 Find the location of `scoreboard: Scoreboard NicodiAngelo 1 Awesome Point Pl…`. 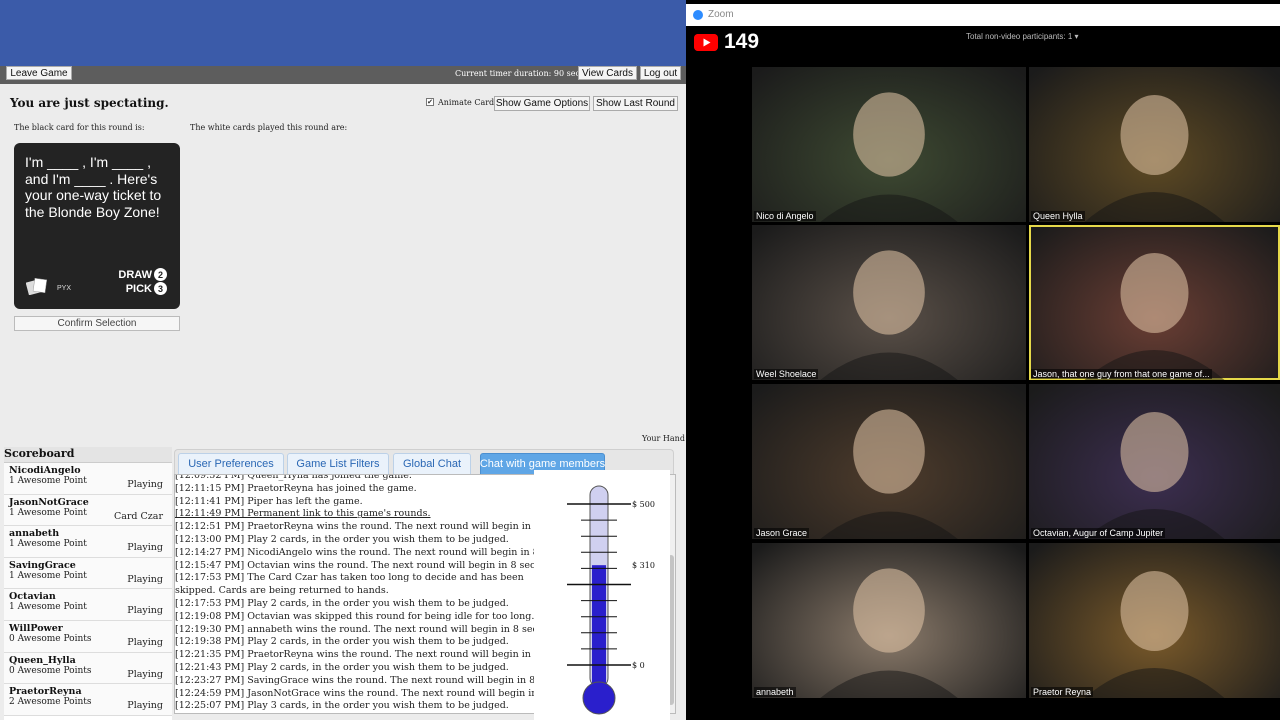

scoreboard: Scoreboard NicodiAngelo 1 Awesome Point Pl… is located at coordinates (88, 583).